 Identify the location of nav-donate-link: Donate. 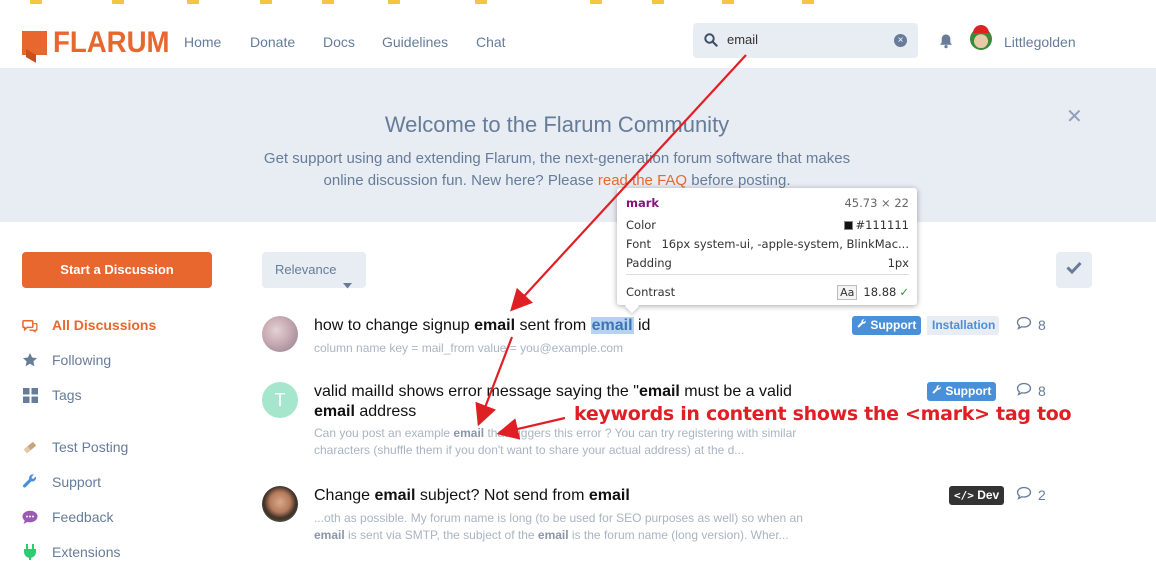
(272, 42).